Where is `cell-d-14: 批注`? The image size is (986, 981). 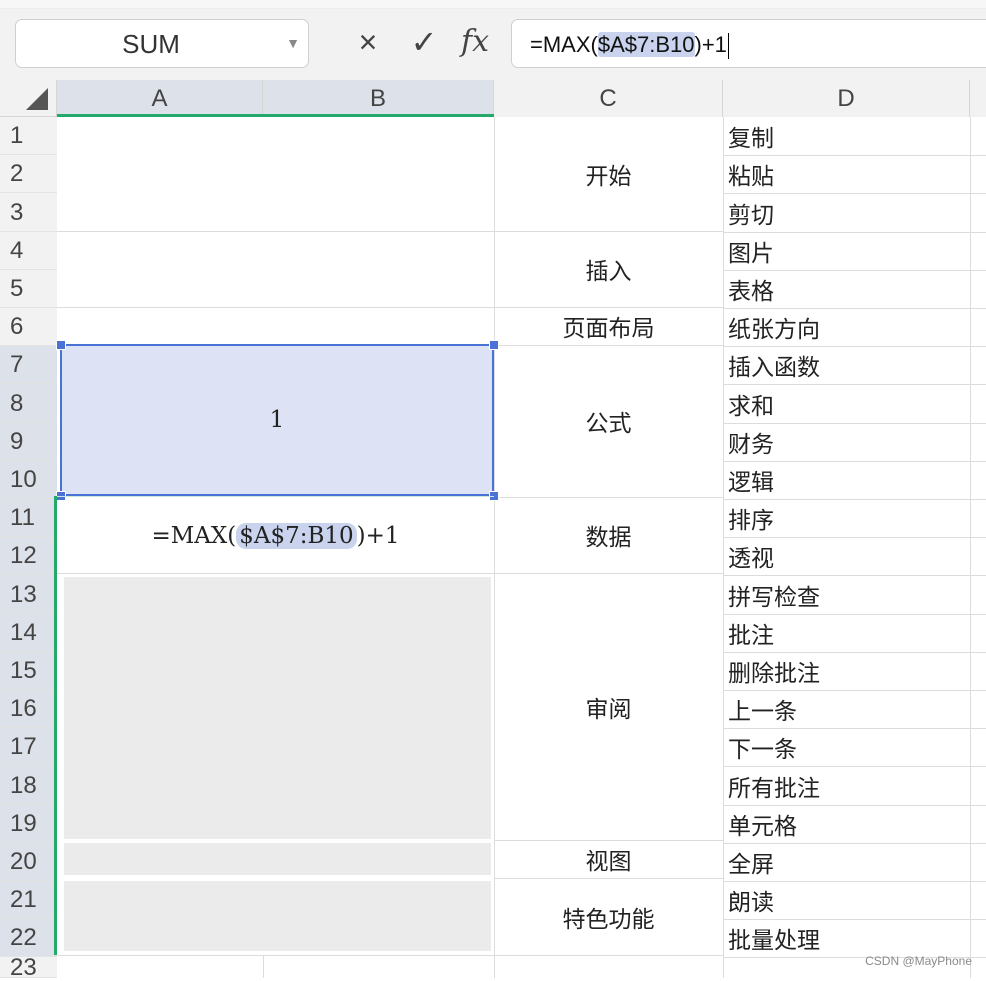 cell-d-14: 批注 is located at coordinates (846, 633).